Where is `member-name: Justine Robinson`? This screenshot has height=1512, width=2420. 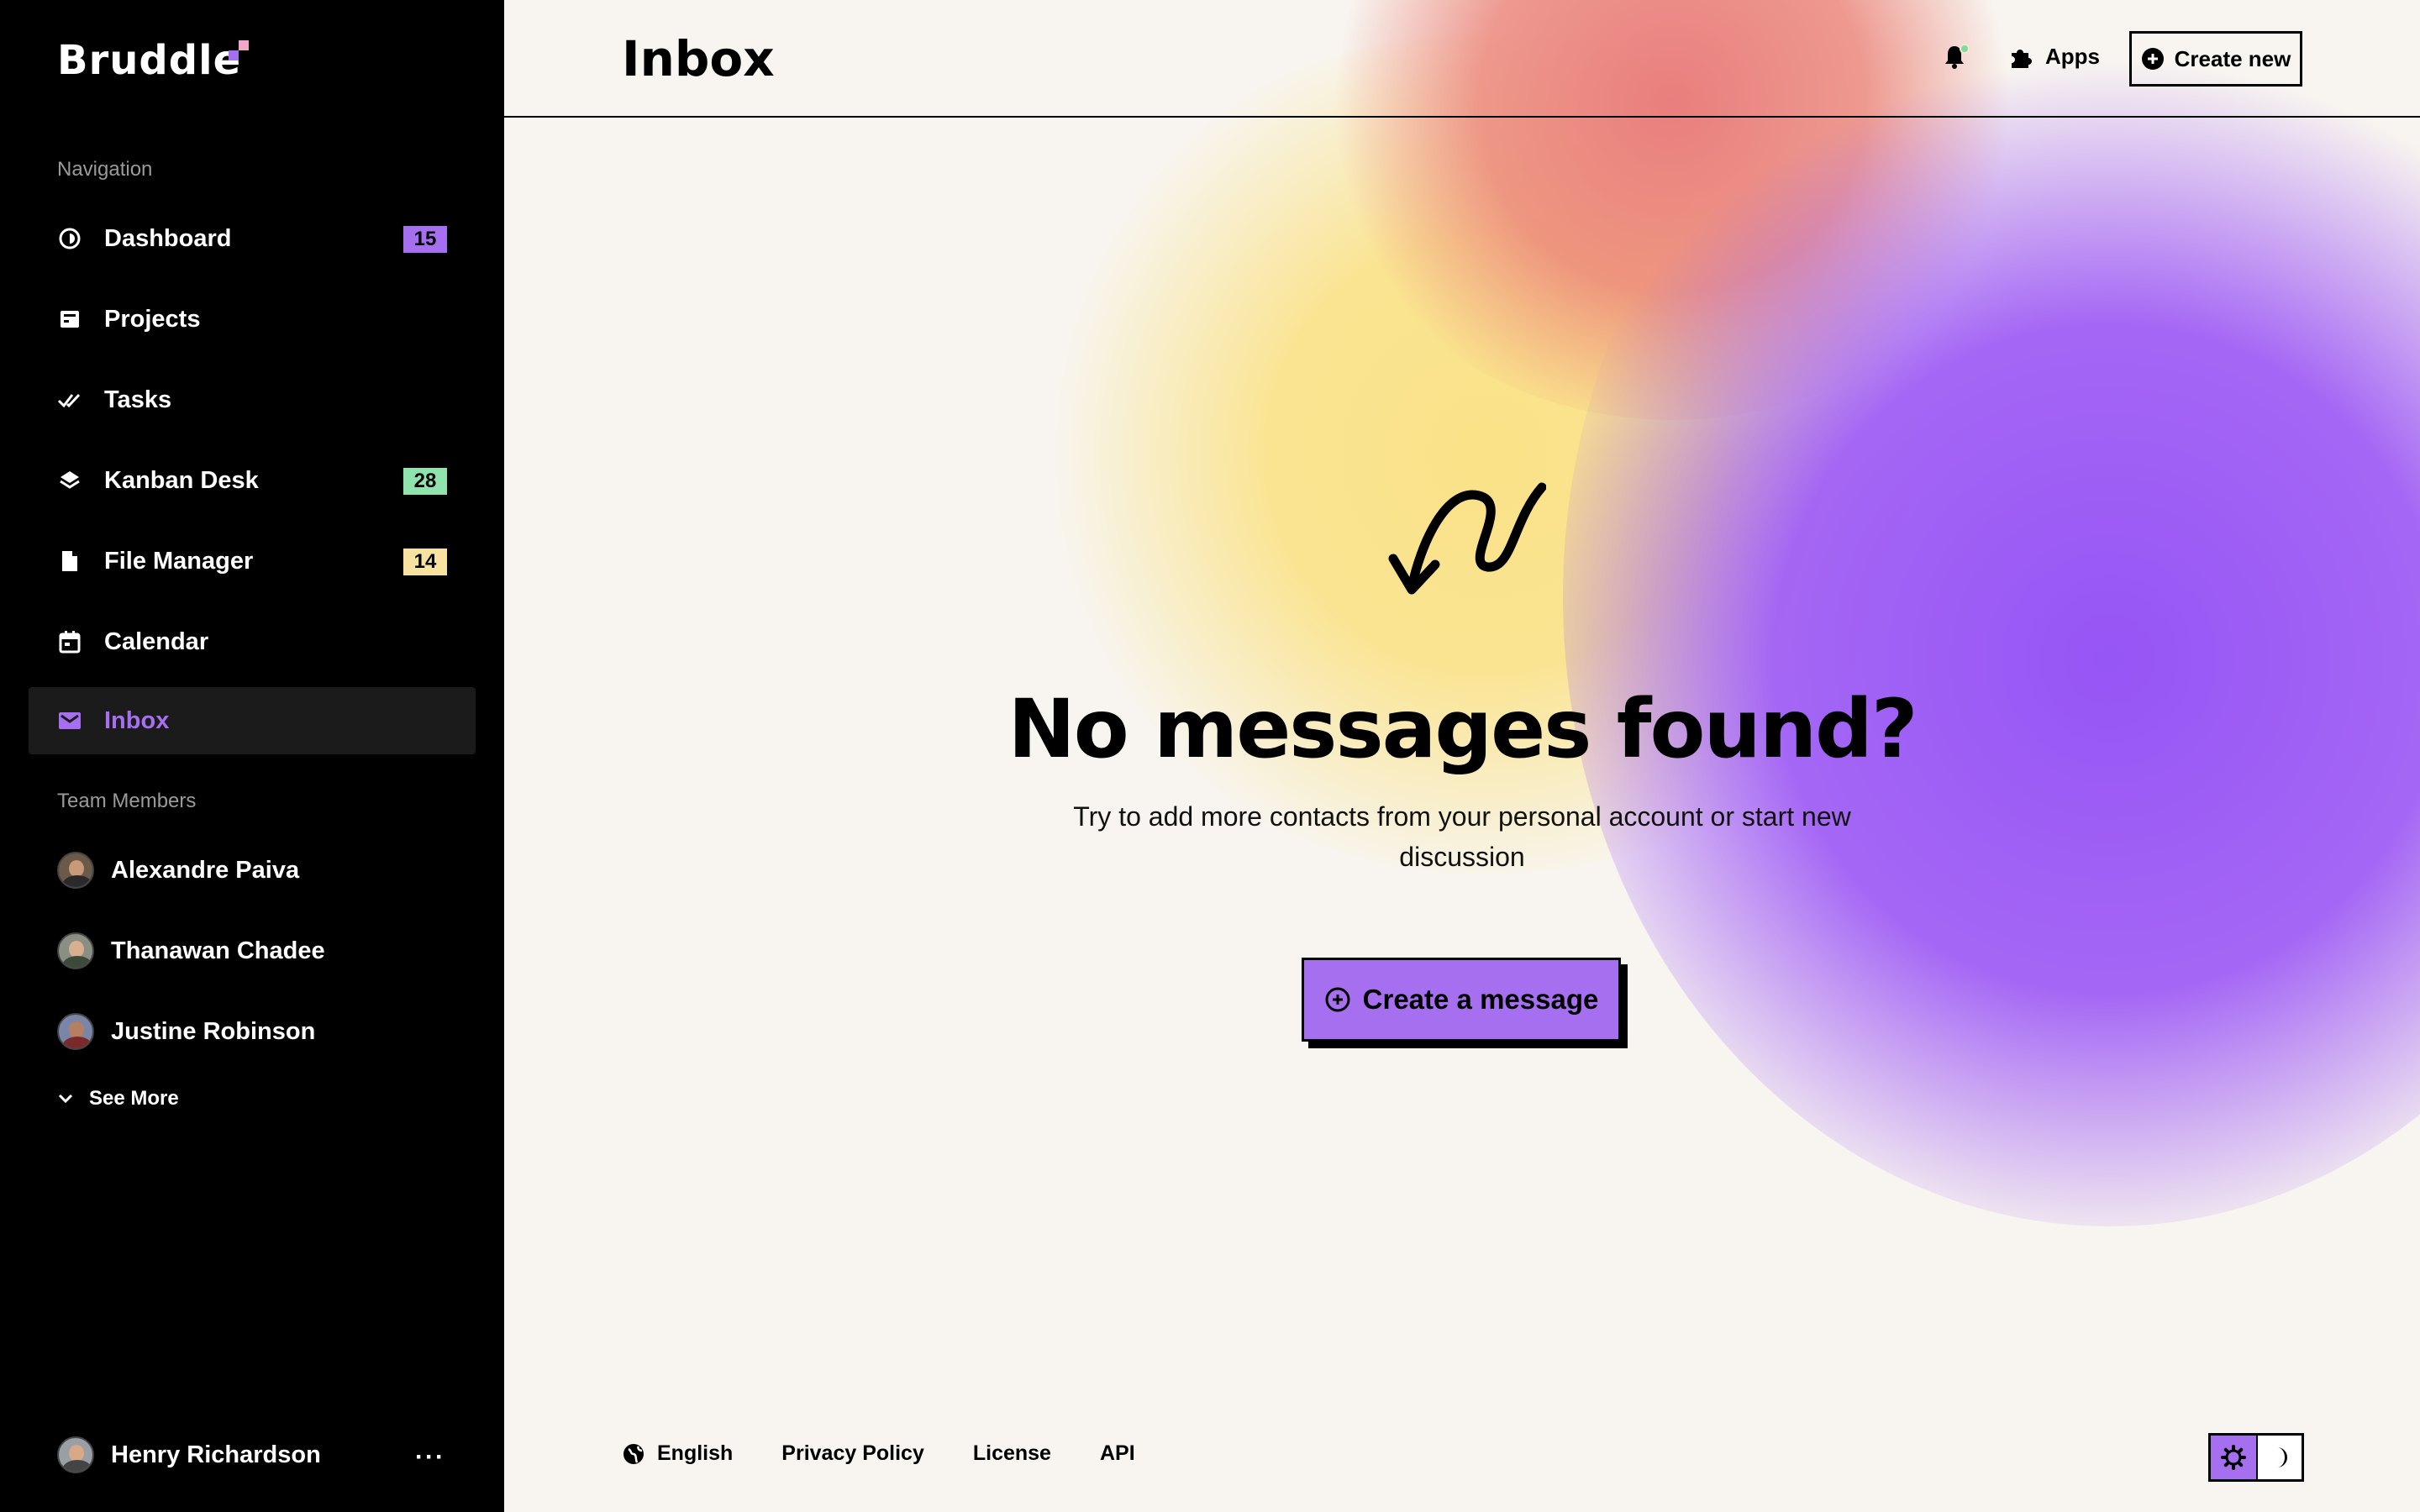 member-name: Justine Robinson is located at coordinates (214, 1031).